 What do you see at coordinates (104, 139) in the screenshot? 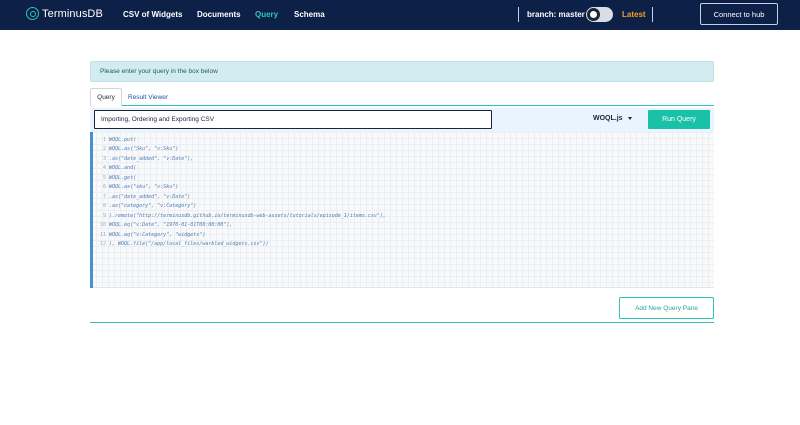
I see `line-number: 1` at bounding box center [104, 139].